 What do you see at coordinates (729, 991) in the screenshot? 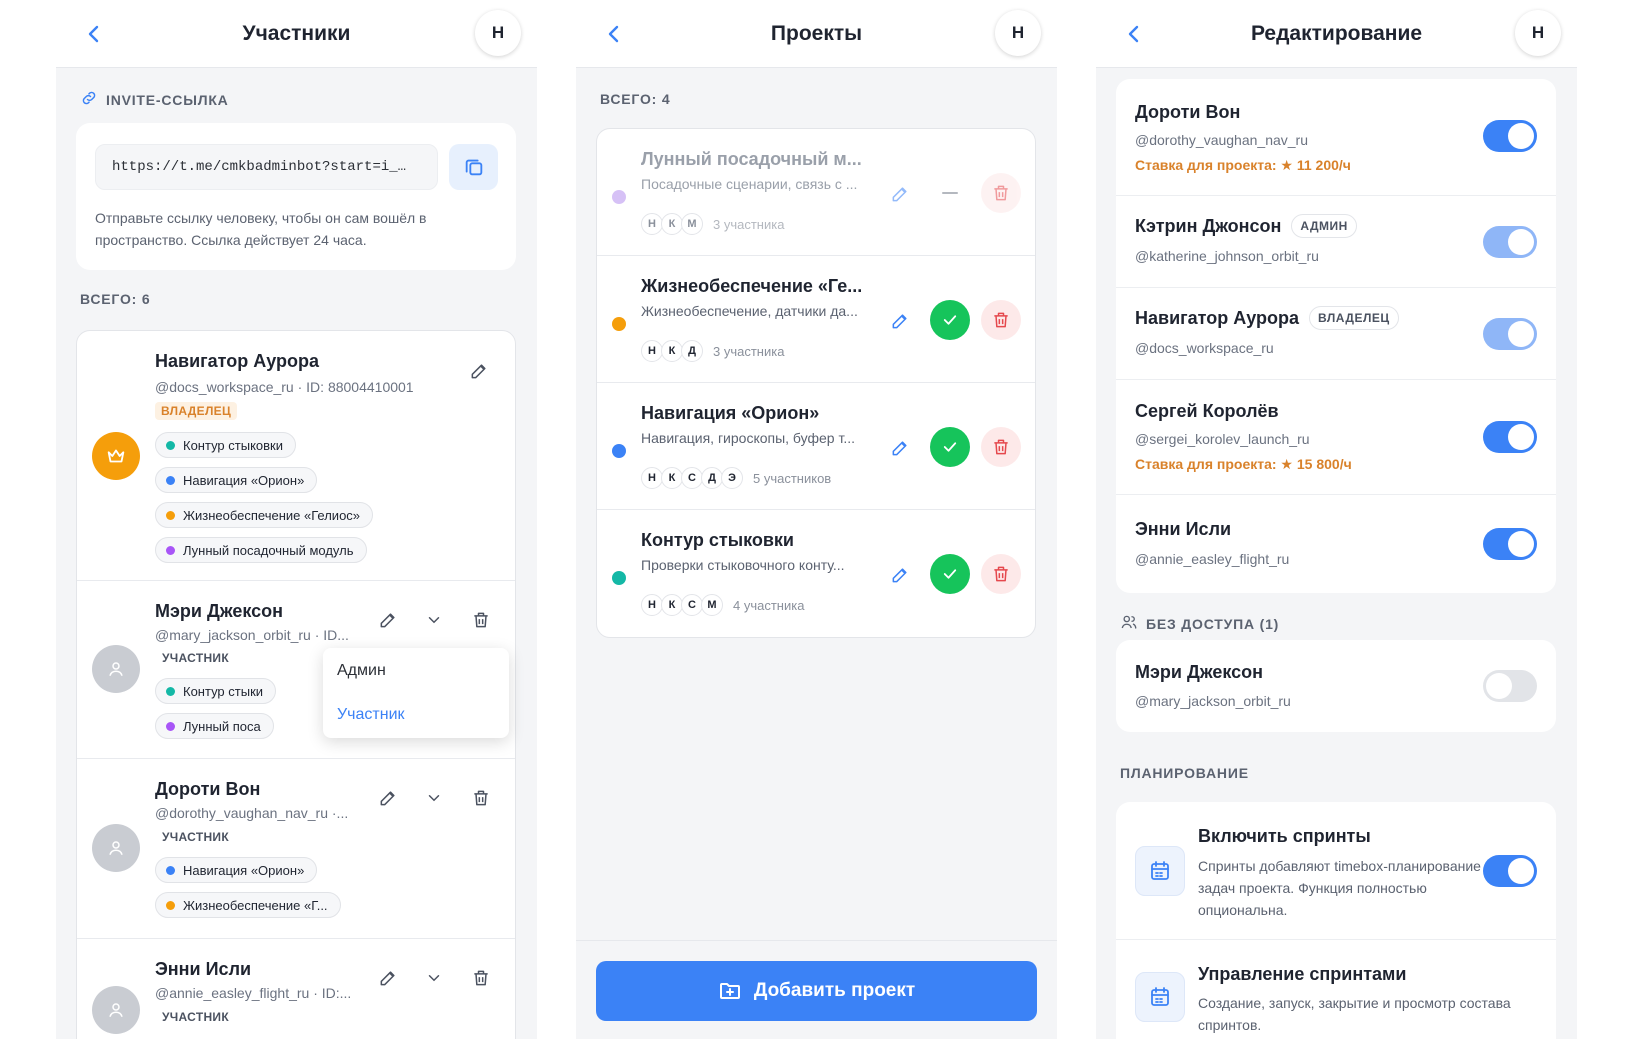
I see `folder-plus-icon` at bounding box center [729, 991].